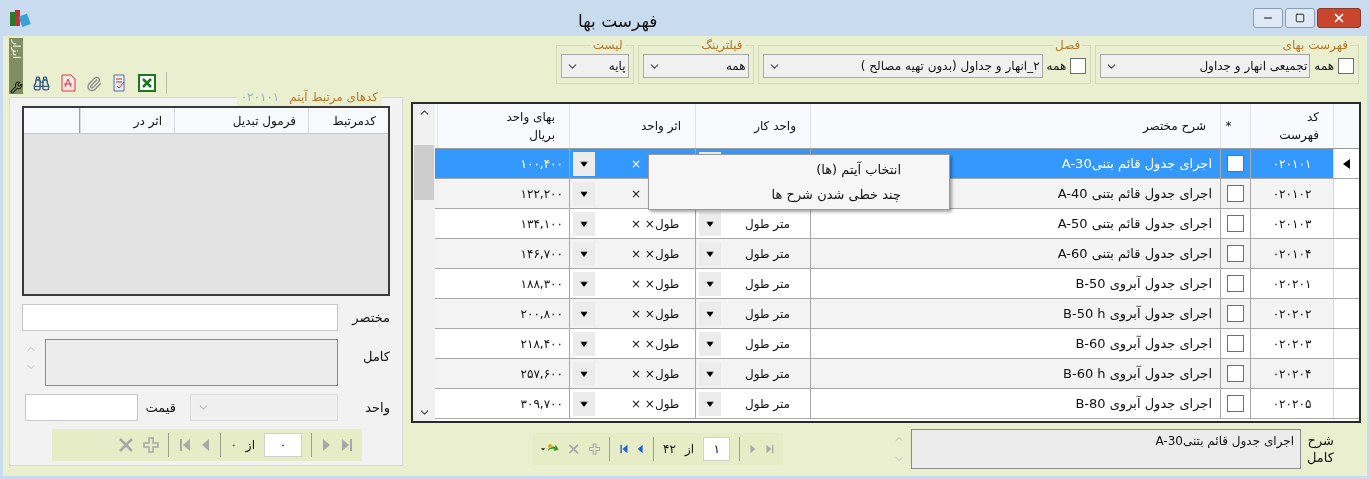  I want to click on table-cell: ۰۲۰۲۰۵, so click(1291, 403).